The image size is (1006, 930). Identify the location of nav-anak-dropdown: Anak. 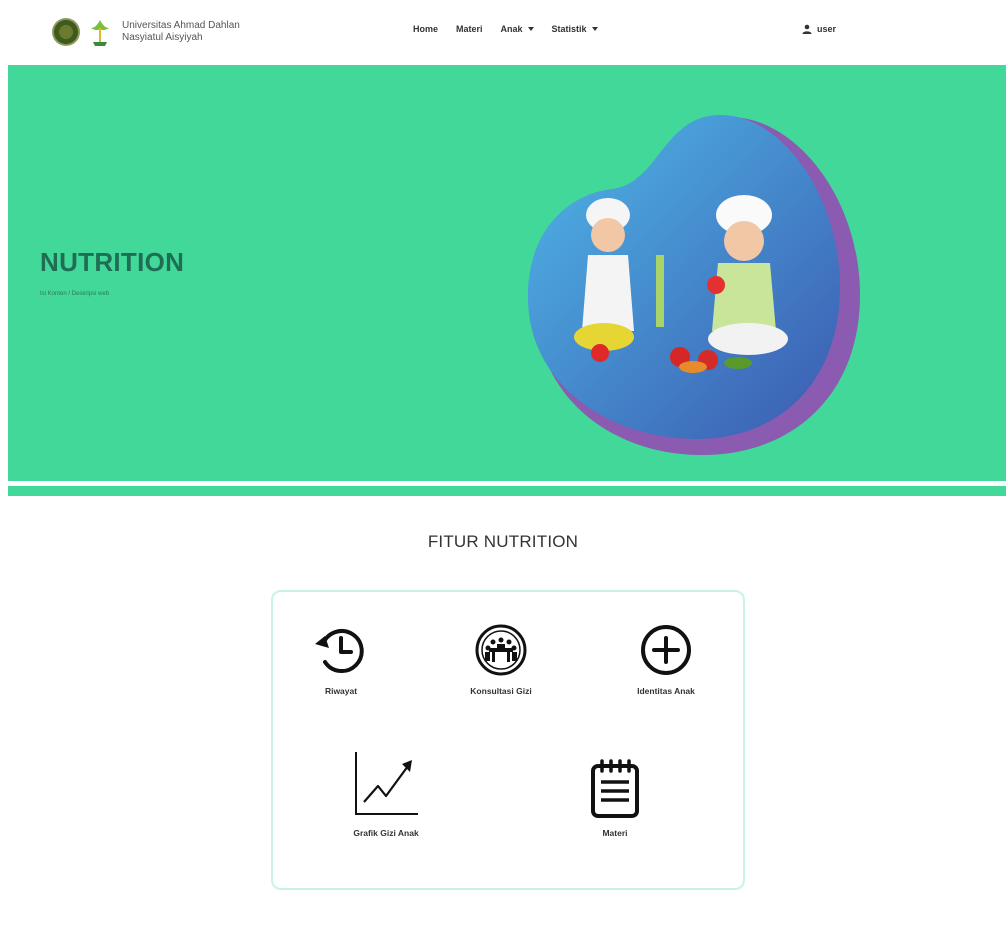
(517, 29).